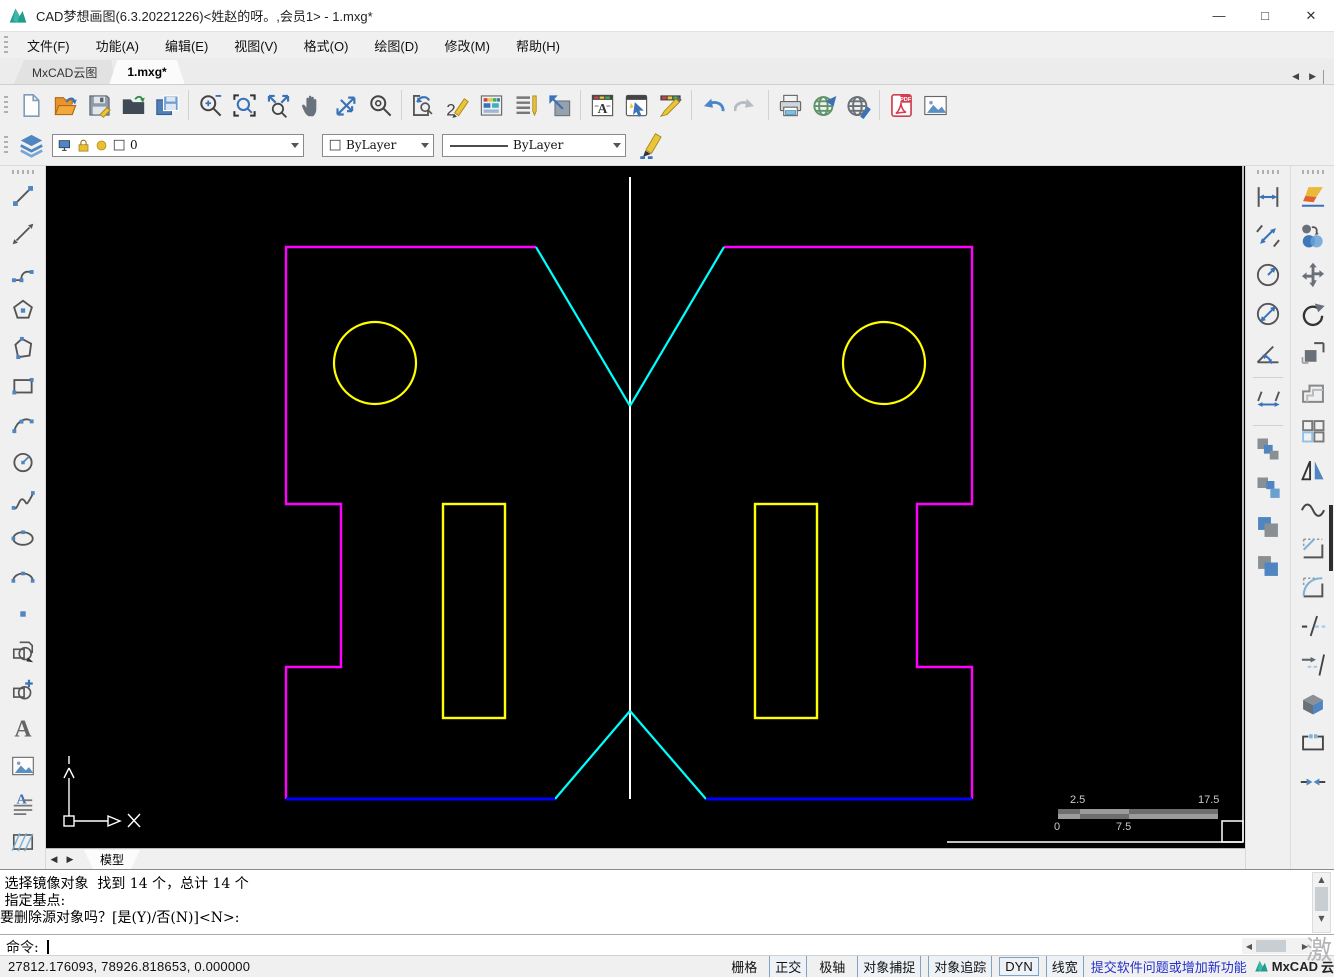 The height and width of the screenshot is (977, 1334). I want to click on zoom-window-button, so click(244, 105).